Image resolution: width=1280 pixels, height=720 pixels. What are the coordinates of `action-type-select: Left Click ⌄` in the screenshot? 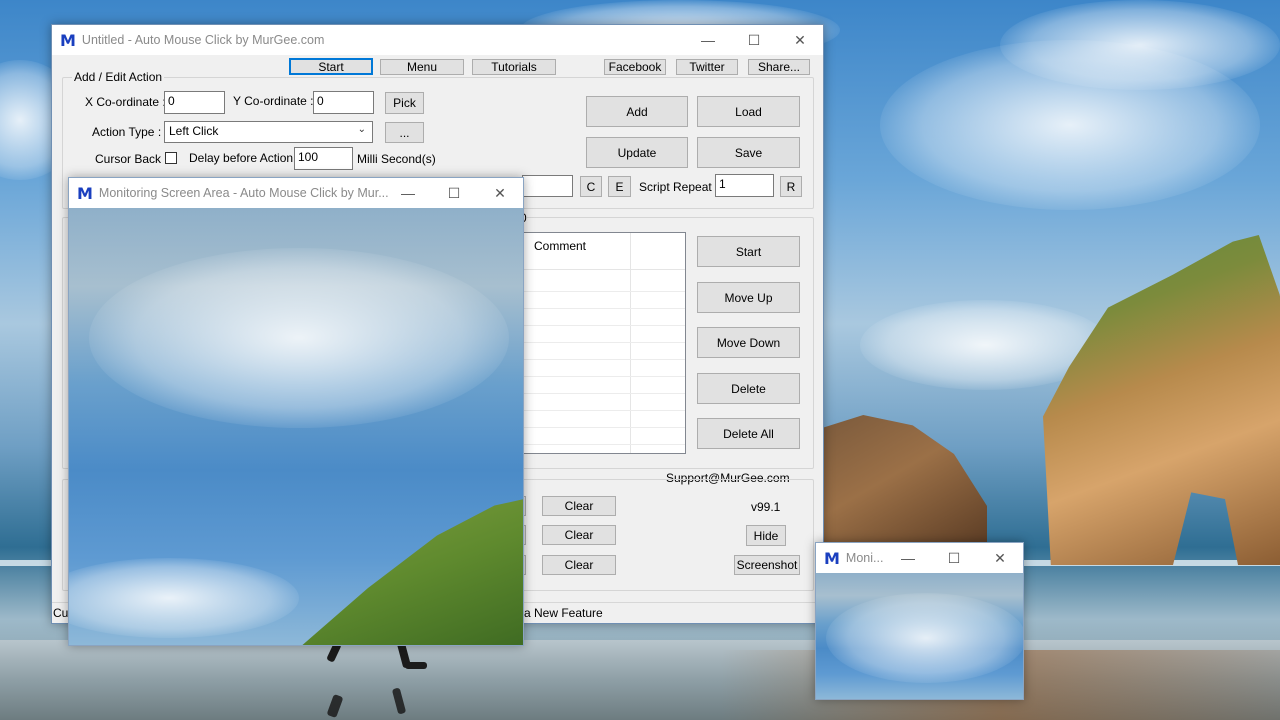 It's located at (268, 132).